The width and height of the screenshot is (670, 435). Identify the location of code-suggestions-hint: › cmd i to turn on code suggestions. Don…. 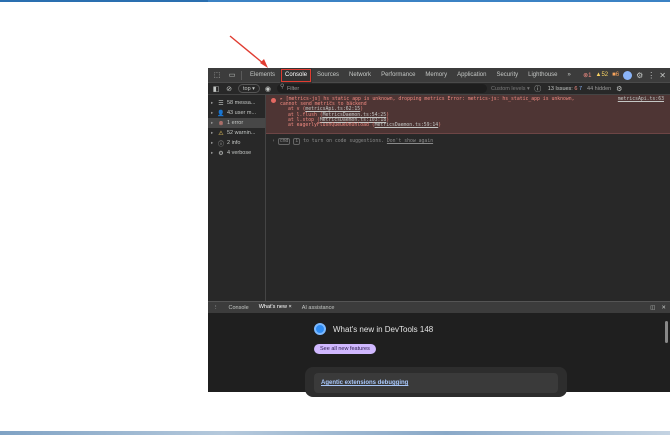
(352, 141).